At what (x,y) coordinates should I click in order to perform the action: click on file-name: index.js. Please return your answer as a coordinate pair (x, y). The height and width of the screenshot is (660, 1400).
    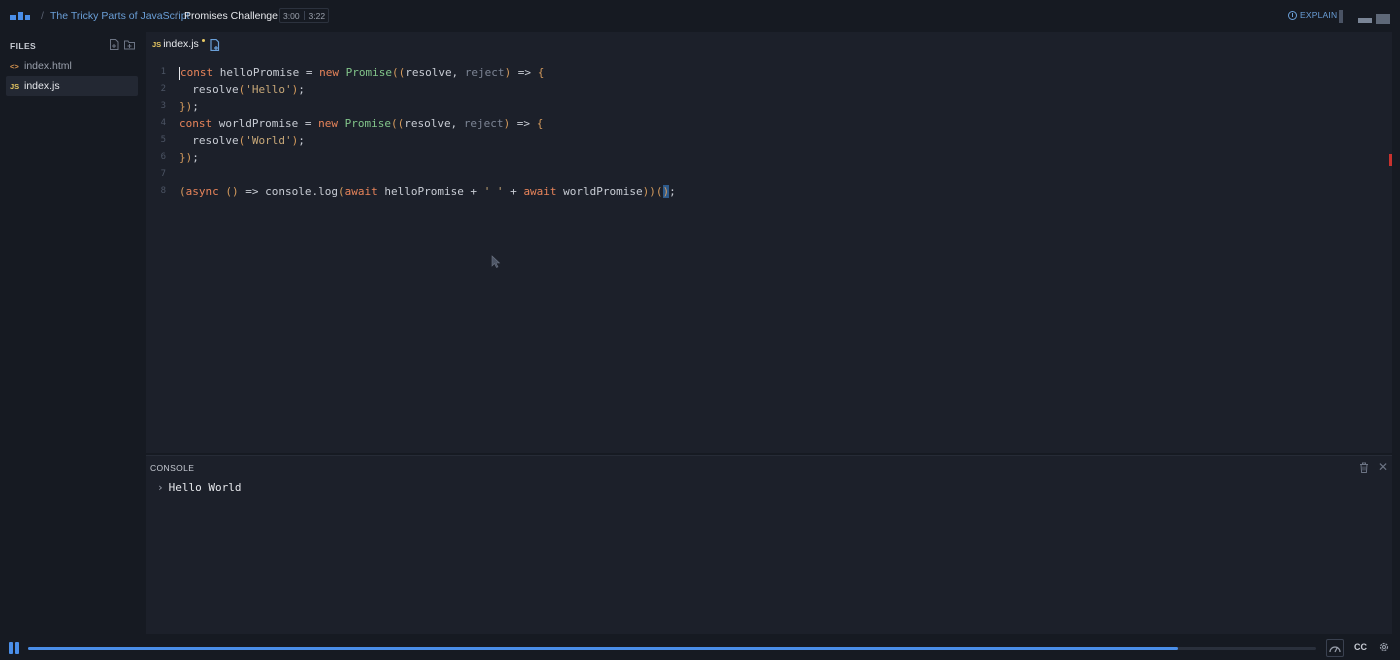
    Looking at the image, I should click on (42, 86).